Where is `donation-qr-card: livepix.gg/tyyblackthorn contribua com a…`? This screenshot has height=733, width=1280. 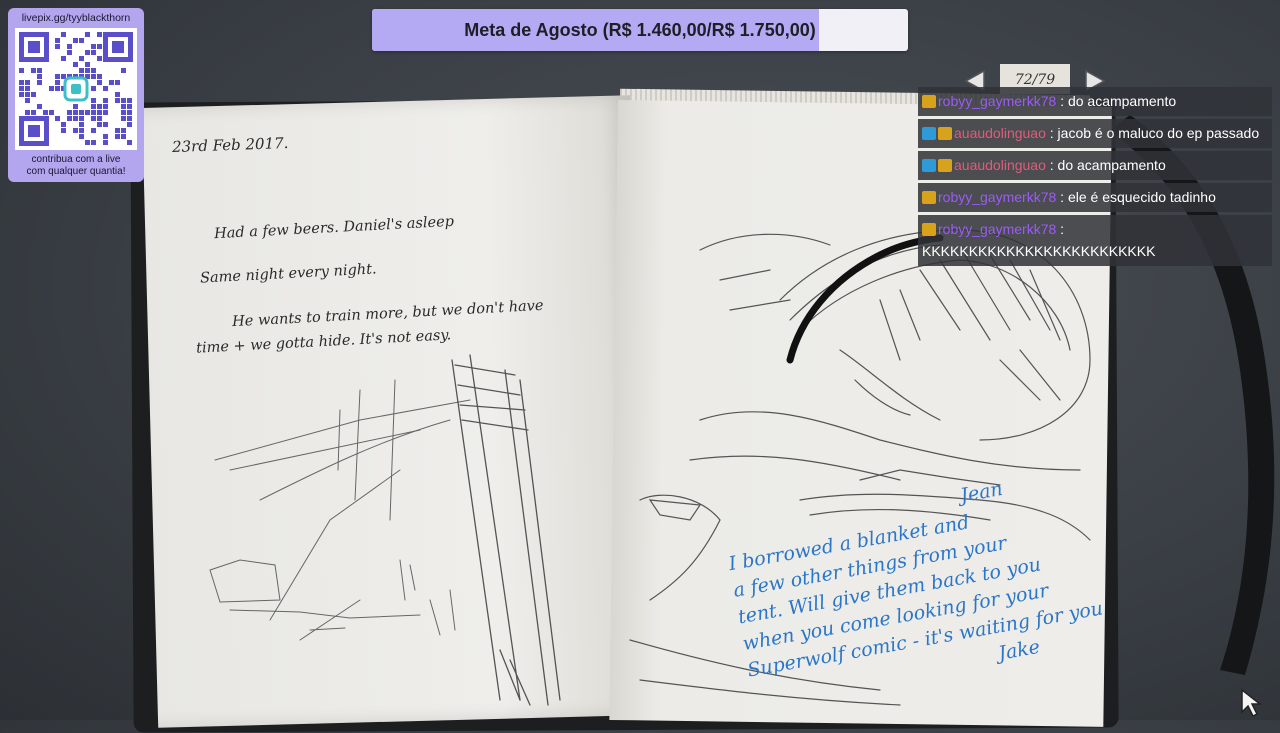 donation-qr-card: livepix.gg/tyyblackthorn contribua com a… is located at coordinates (76, 95).